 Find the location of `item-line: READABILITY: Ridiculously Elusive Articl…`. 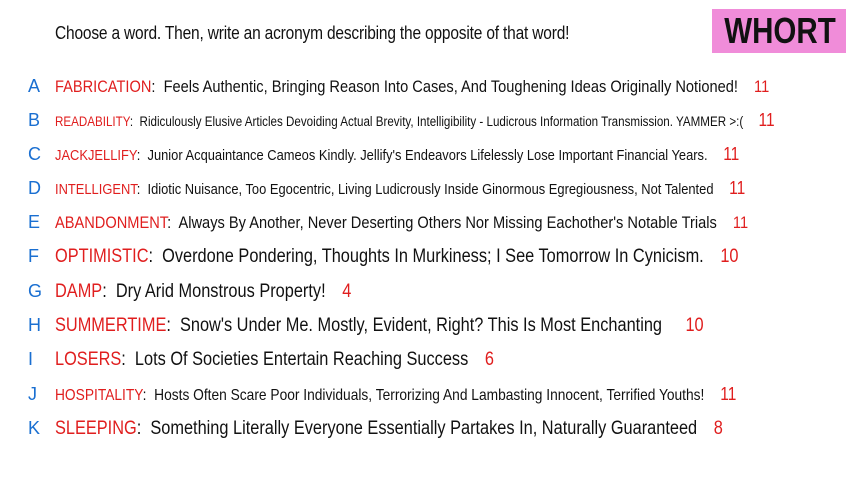

item-line: READABILITY: Ridiculously Elusive Articl… is located at coordinates (415, 120).